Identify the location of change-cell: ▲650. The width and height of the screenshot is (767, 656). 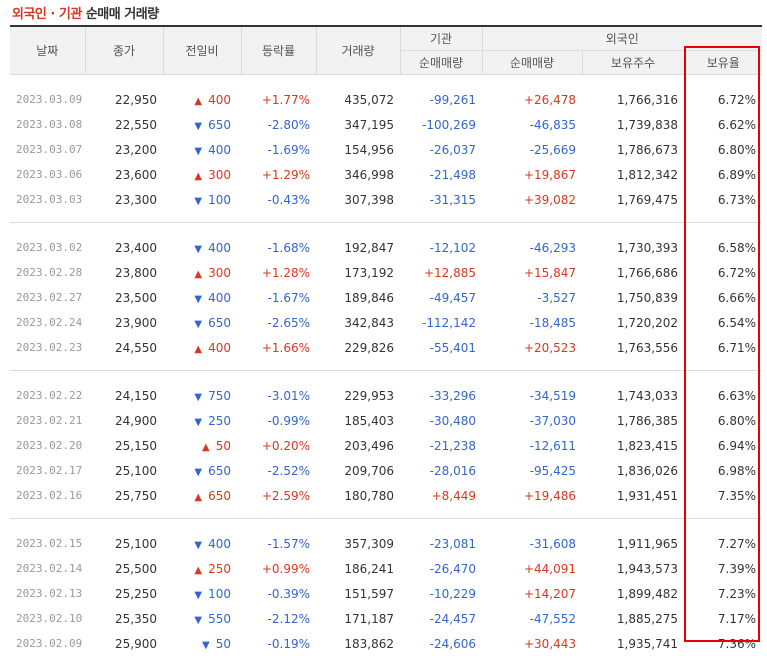
(202, 495).